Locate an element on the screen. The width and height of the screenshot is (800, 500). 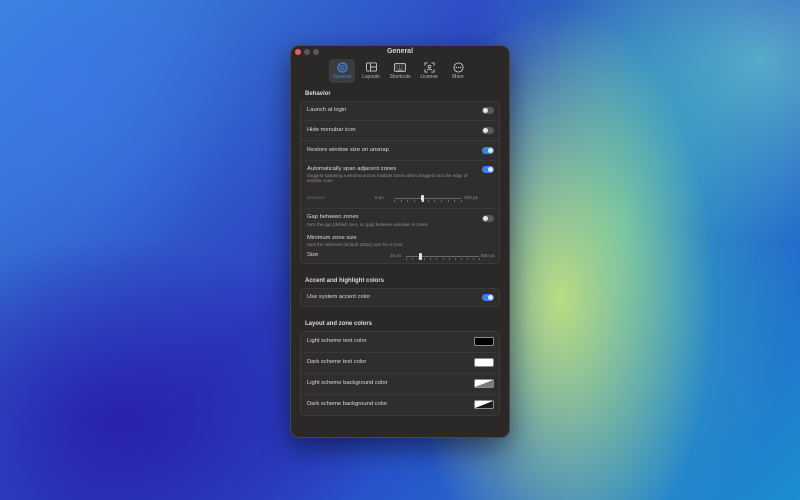
distance-slider-track is located at coordinates (427, 198).